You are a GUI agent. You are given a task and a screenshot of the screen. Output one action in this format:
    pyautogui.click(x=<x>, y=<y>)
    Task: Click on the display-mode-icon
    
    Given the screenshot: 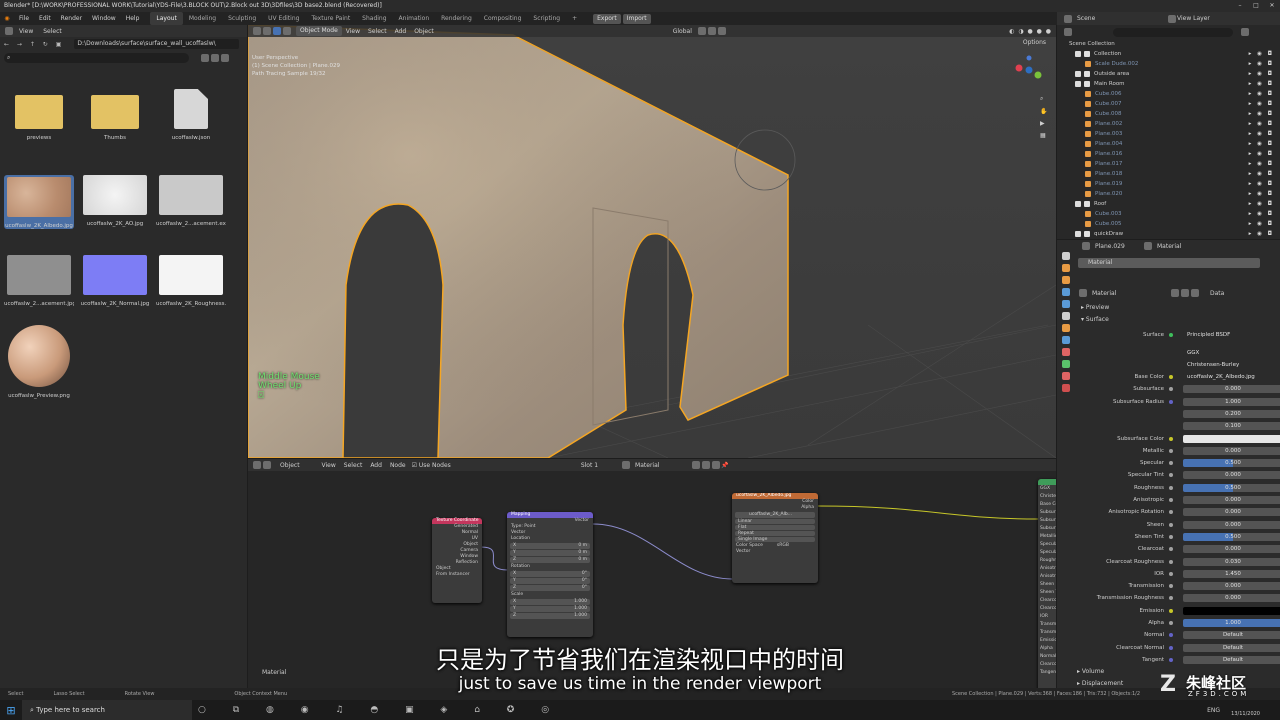 What is the action you would take?
    pyautogui.click(x=205, y=57)
    